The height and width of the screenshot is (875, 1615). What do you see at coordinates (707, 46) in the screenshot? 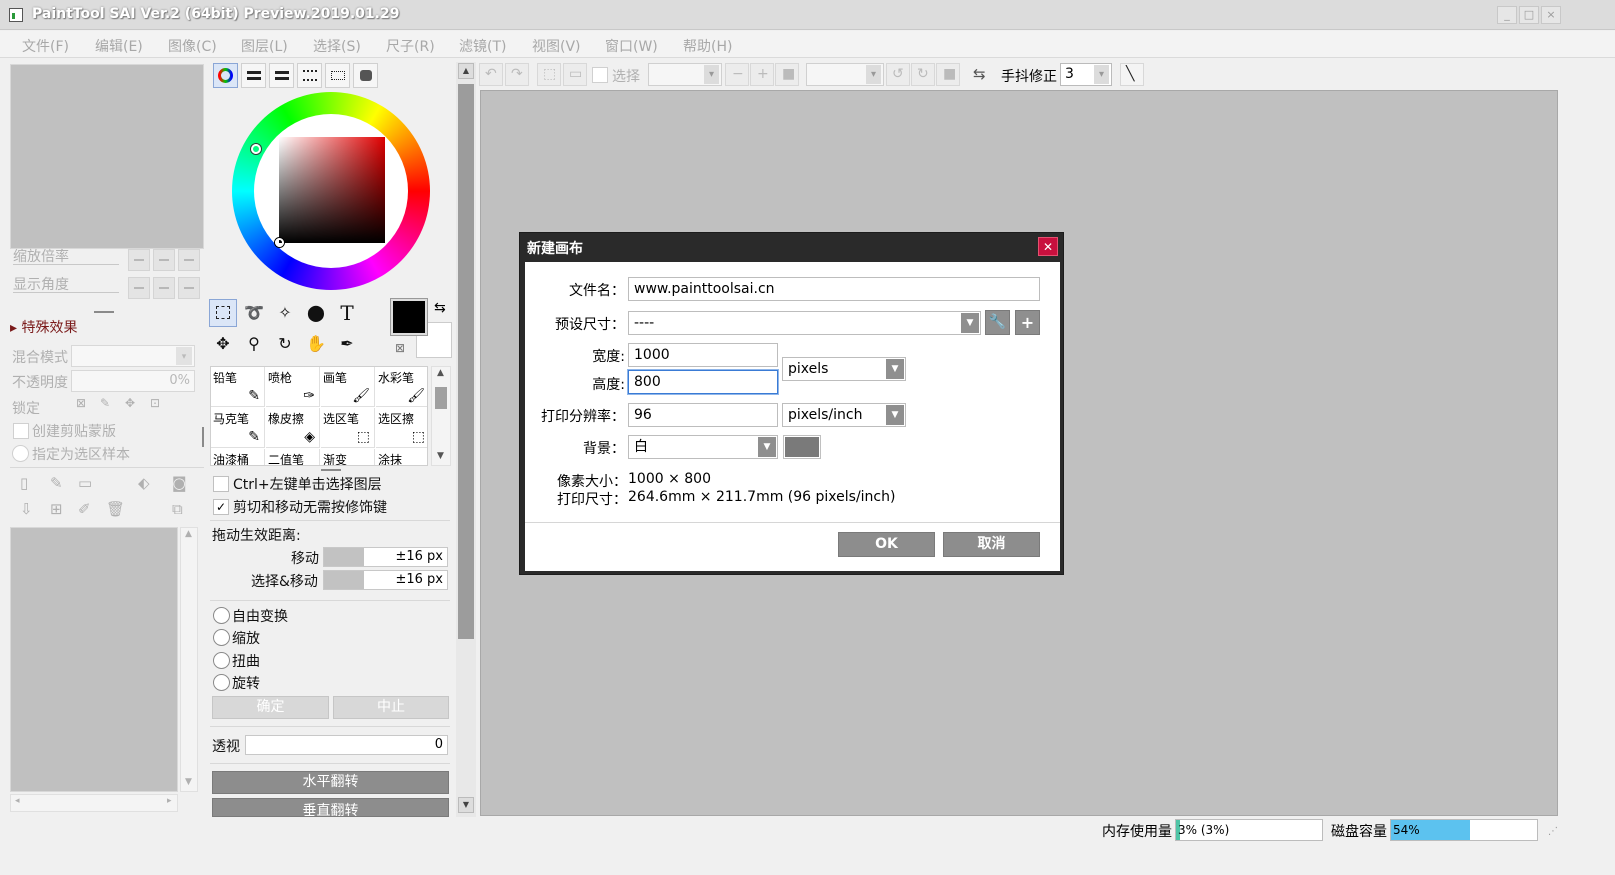
I see `menu-help: 帮助(H)` at bounding box center [707, 46].